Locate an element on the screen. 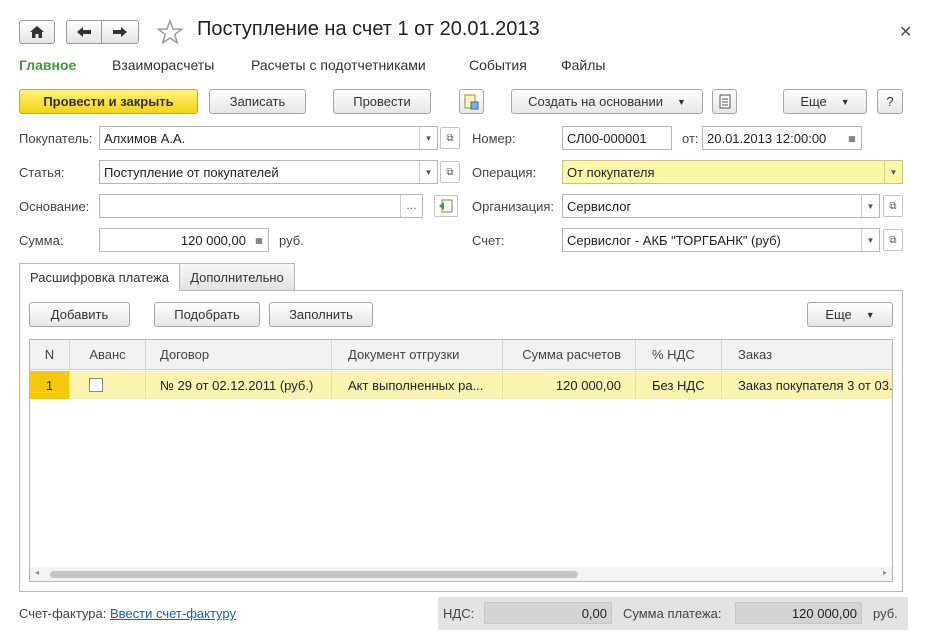  payment-currency: руб. is located at coordinates (885, 613).